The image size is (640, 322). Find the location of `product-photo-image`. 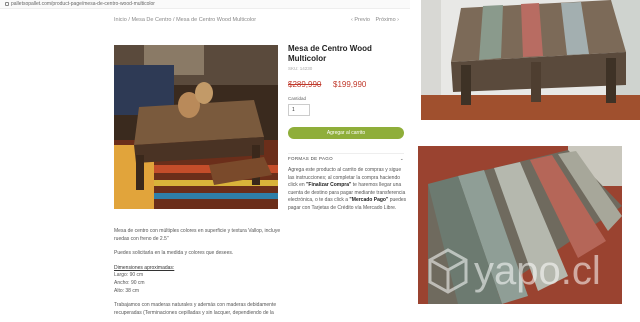

product-photo-image is located at coordinates (196, 127).